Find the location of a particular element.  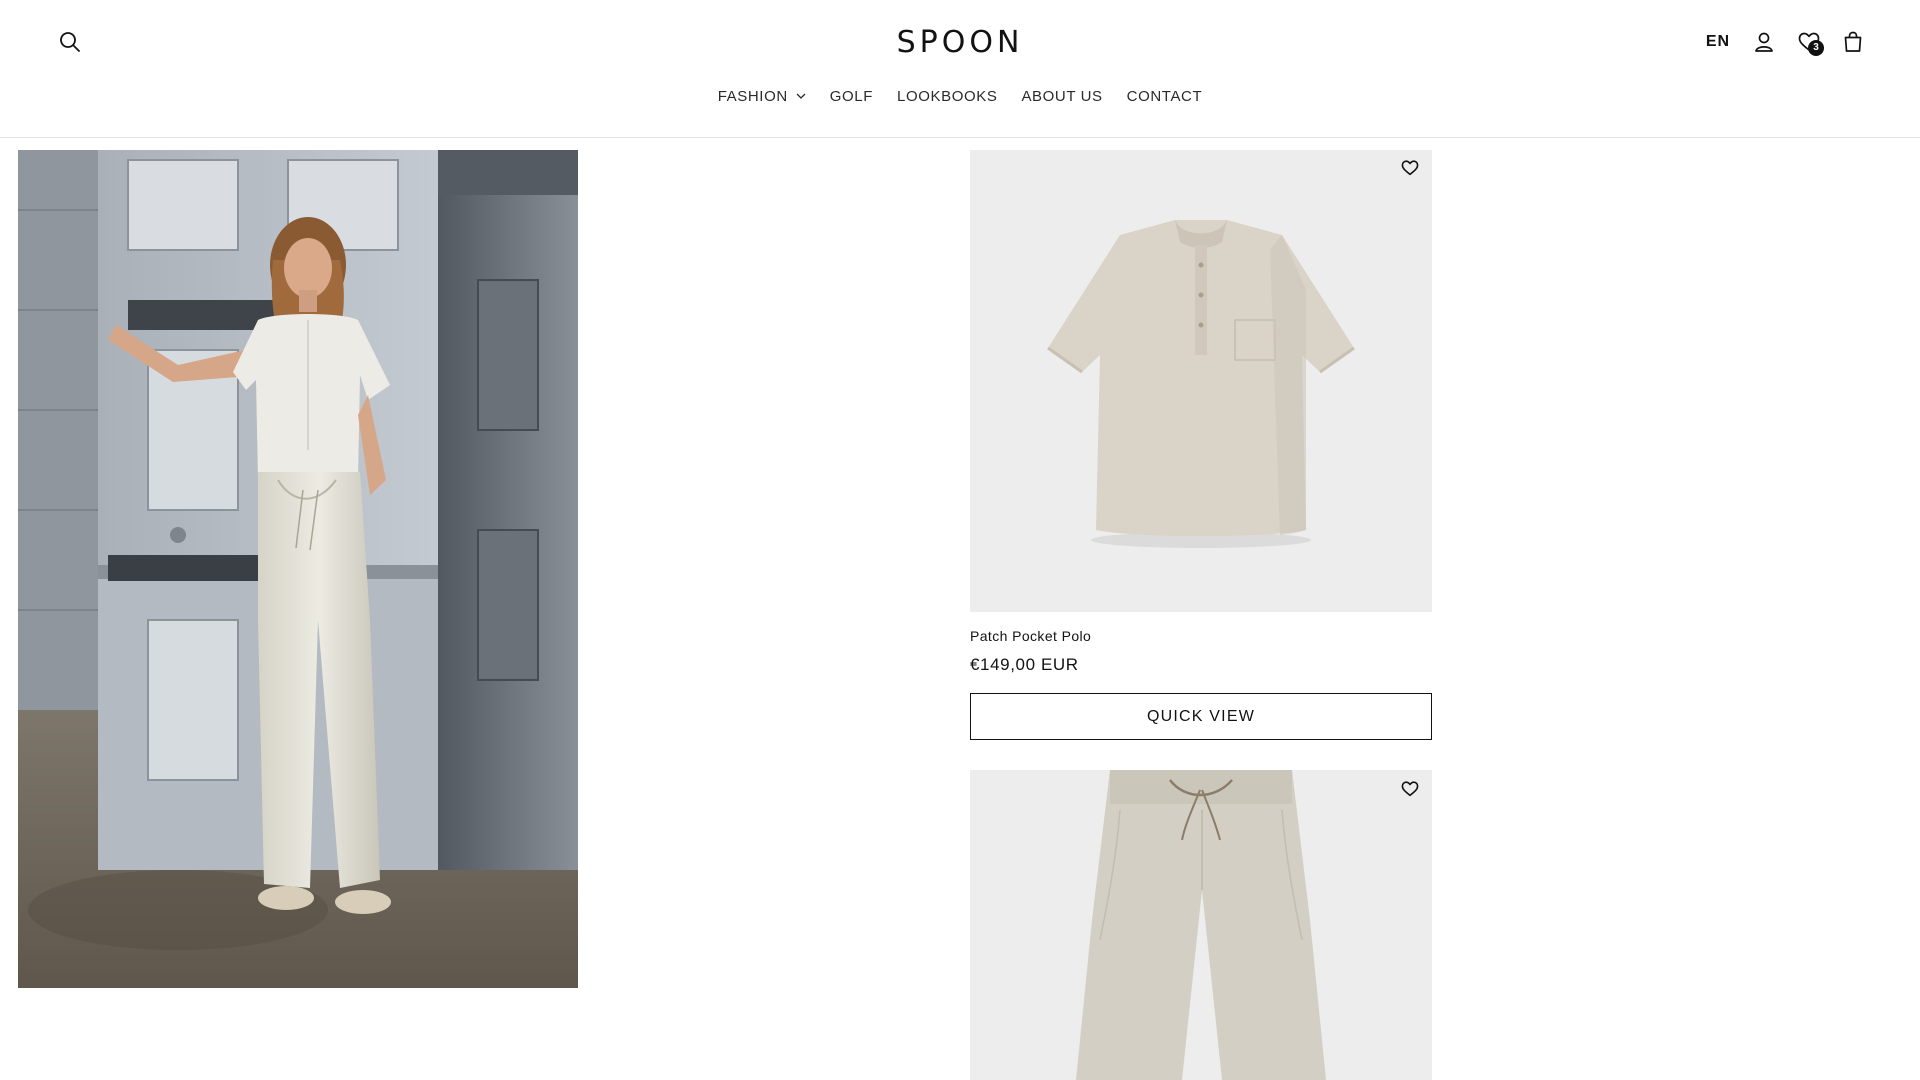

main-navigation: FASHION GOLF LOOKBOOKS ABOUT US CONTACT is located at coordinates (960, 96).